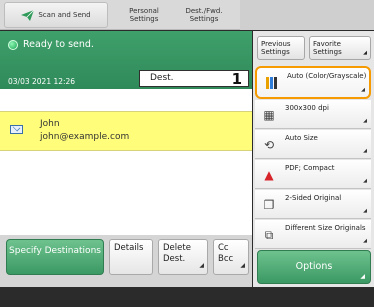 This screenshot has width=374, height=307. I want to click on email-icon, so click(16, 129).